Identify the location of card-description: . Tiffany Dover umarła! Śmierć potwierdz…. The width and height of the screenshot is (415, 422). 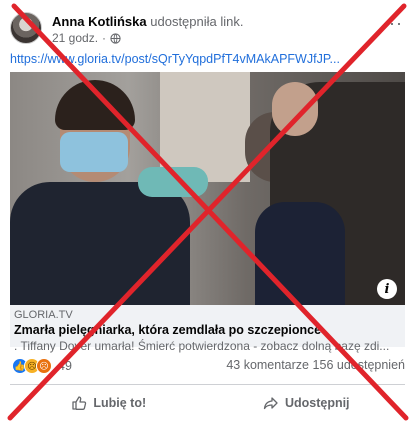
(202, 346).